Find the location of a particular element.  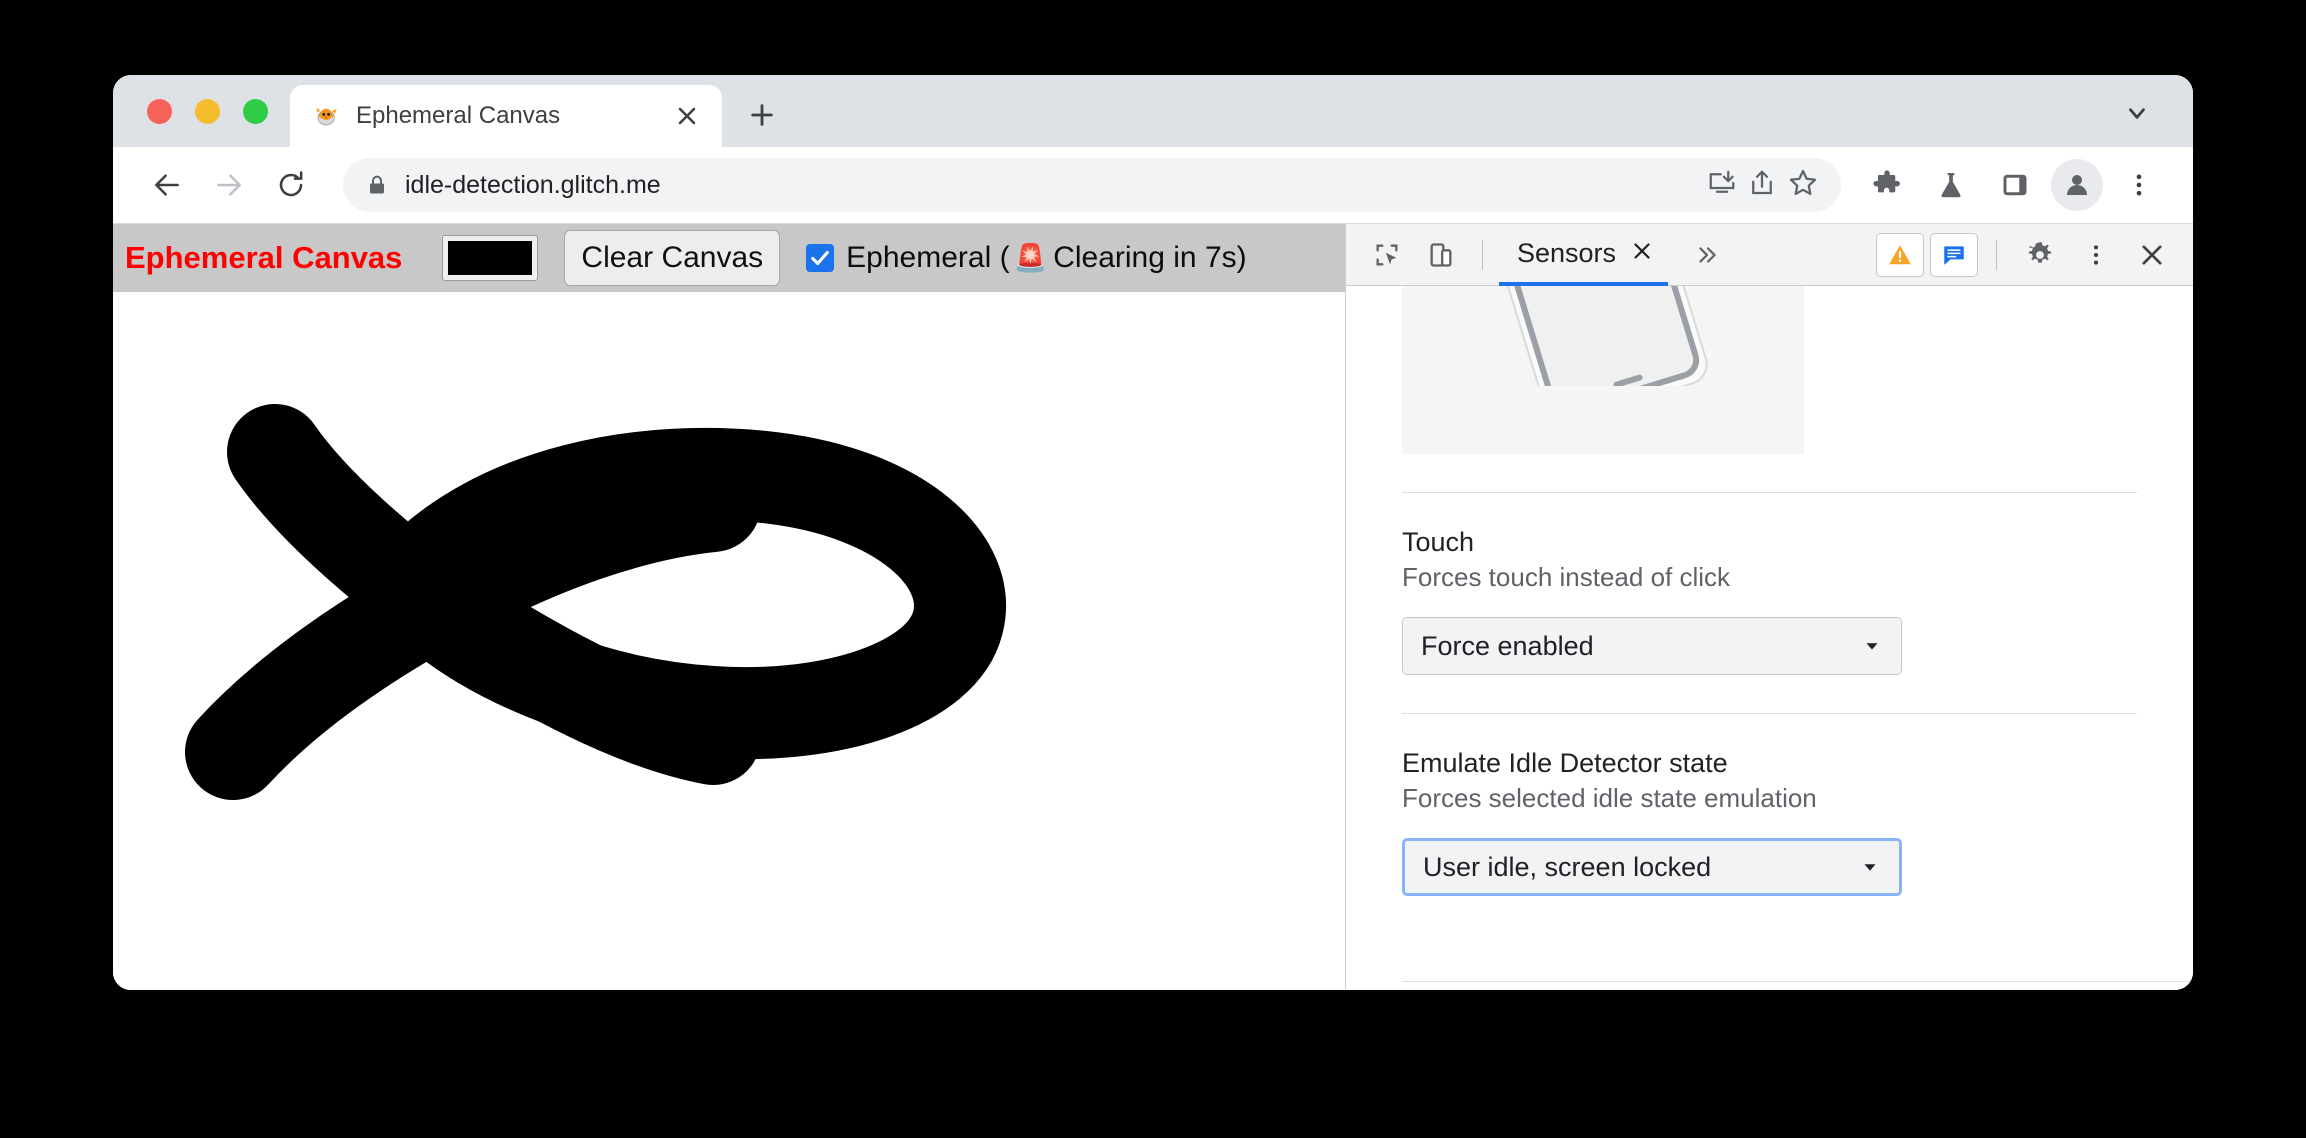

ephemeral-toggle-group: Ephemeral ( 🚨 Clearing in 7s) is located at coordinates (1026, 258).